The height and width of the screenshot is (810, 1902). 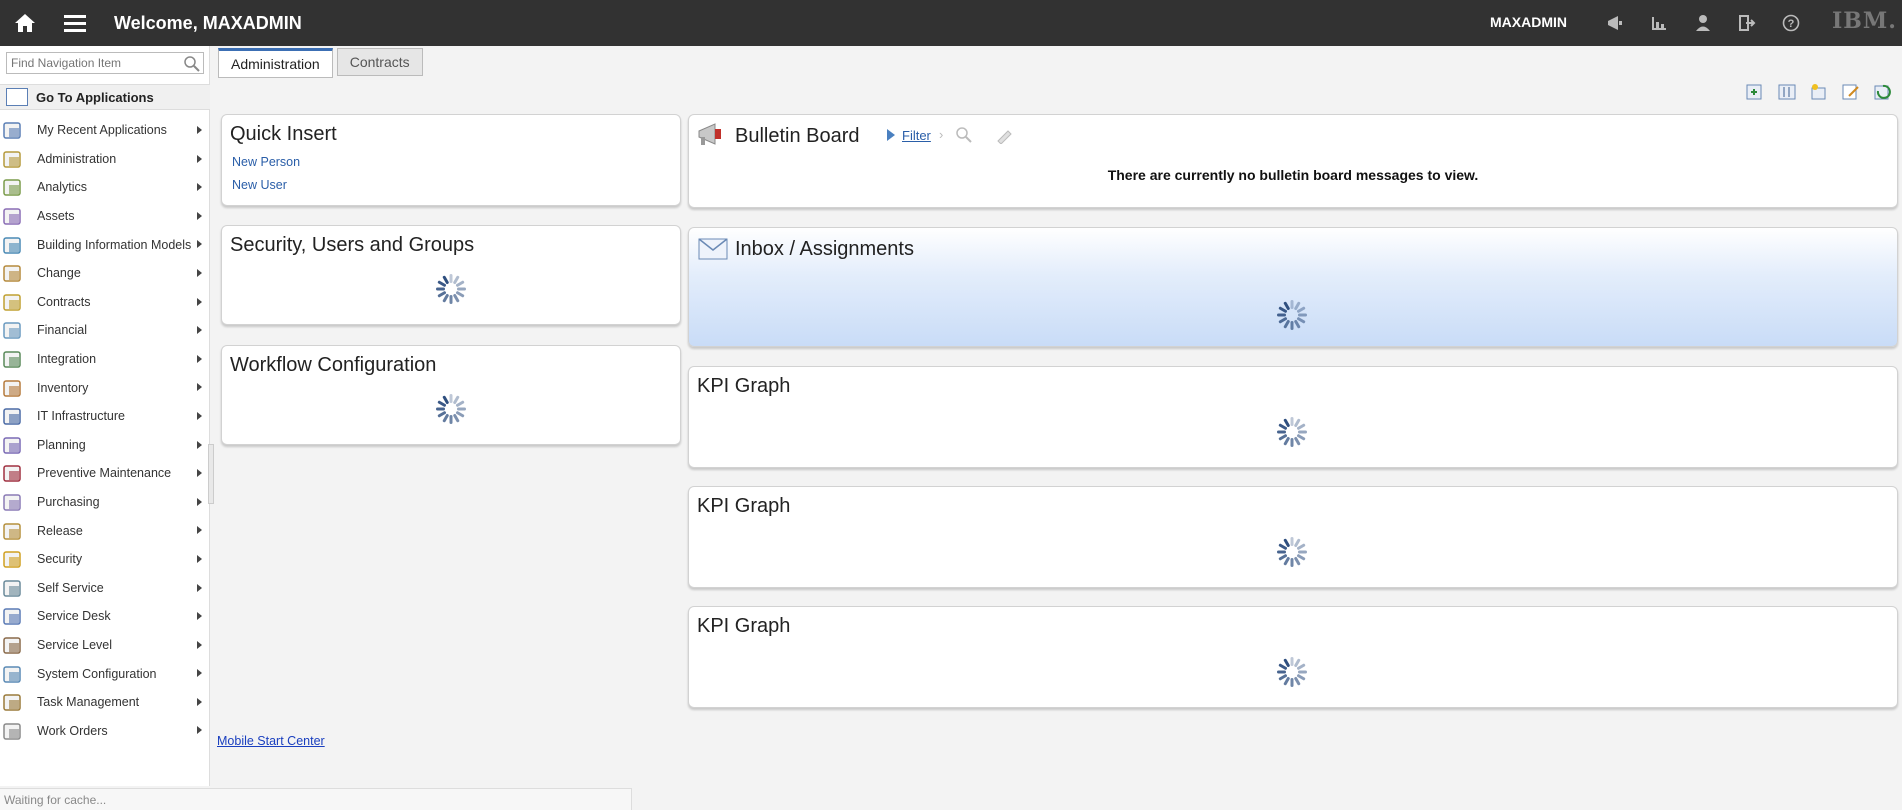 What do you see at coordinates (25, 23) in the screenshot?
I see `home-icon` at bounding box center [25, 23].